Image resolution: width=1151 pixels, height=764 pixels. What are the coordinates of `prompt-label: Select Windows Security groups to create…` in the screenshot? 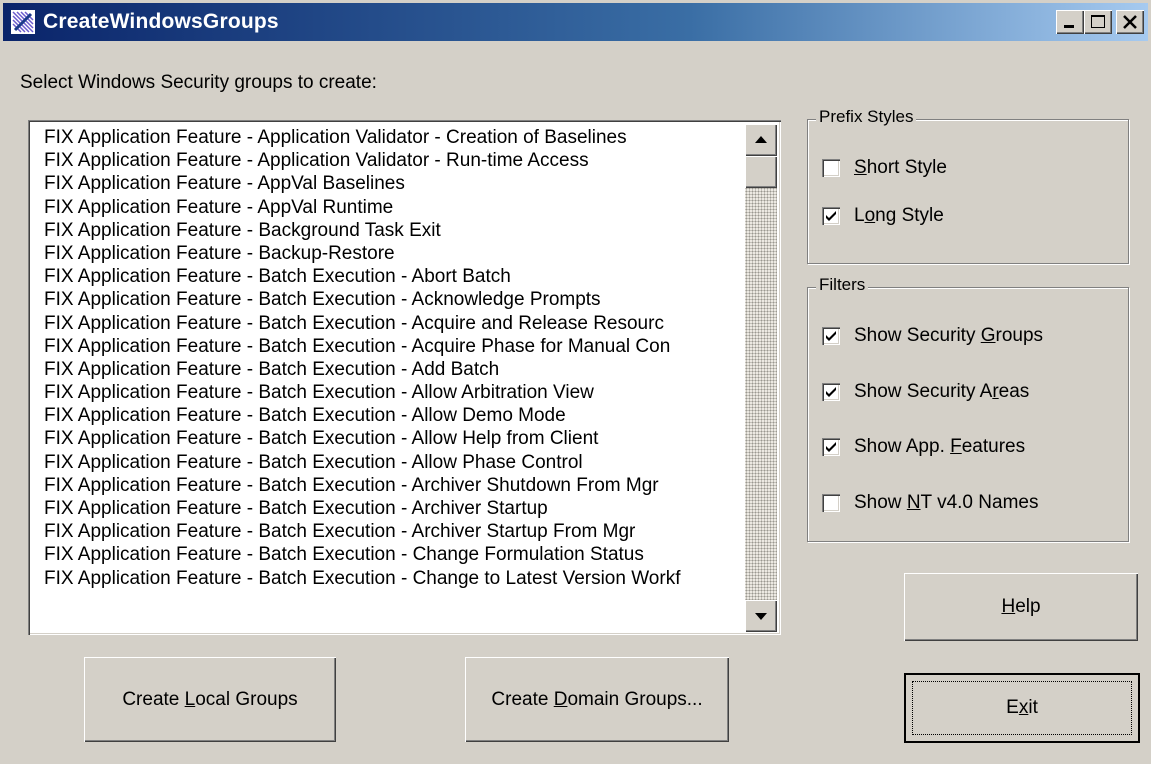 It's located at (198, 82).